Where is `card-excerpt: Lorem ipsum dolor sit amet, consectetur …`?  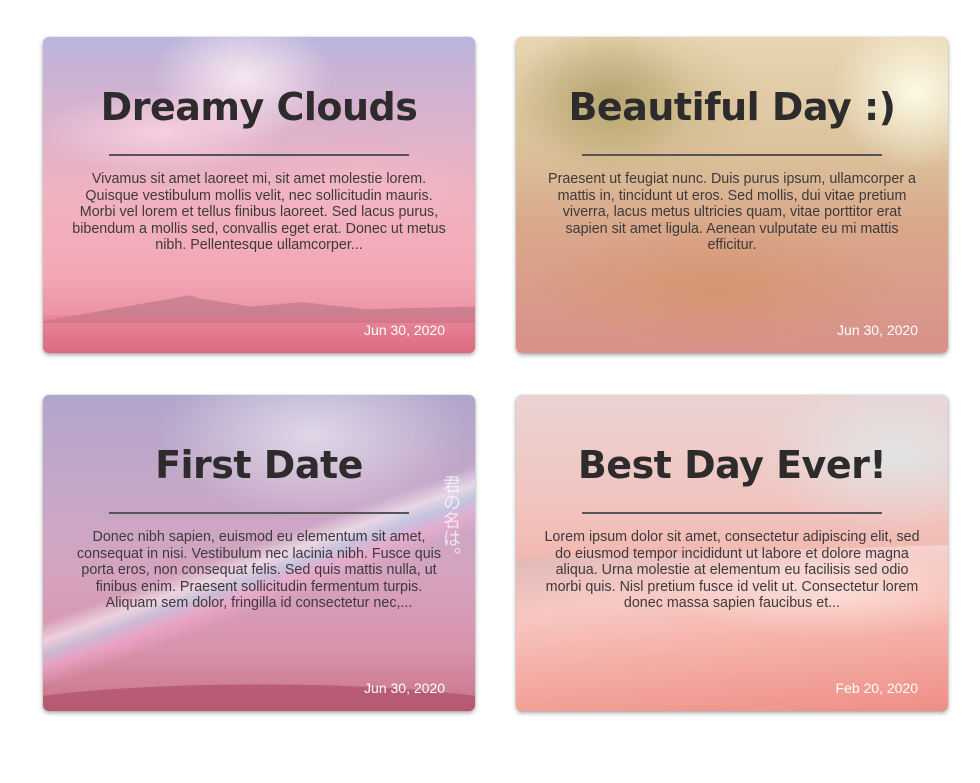 card-excerpt: Lorem ipsum dolor sit amet, consectetur … is located at coordinates (732, 570).